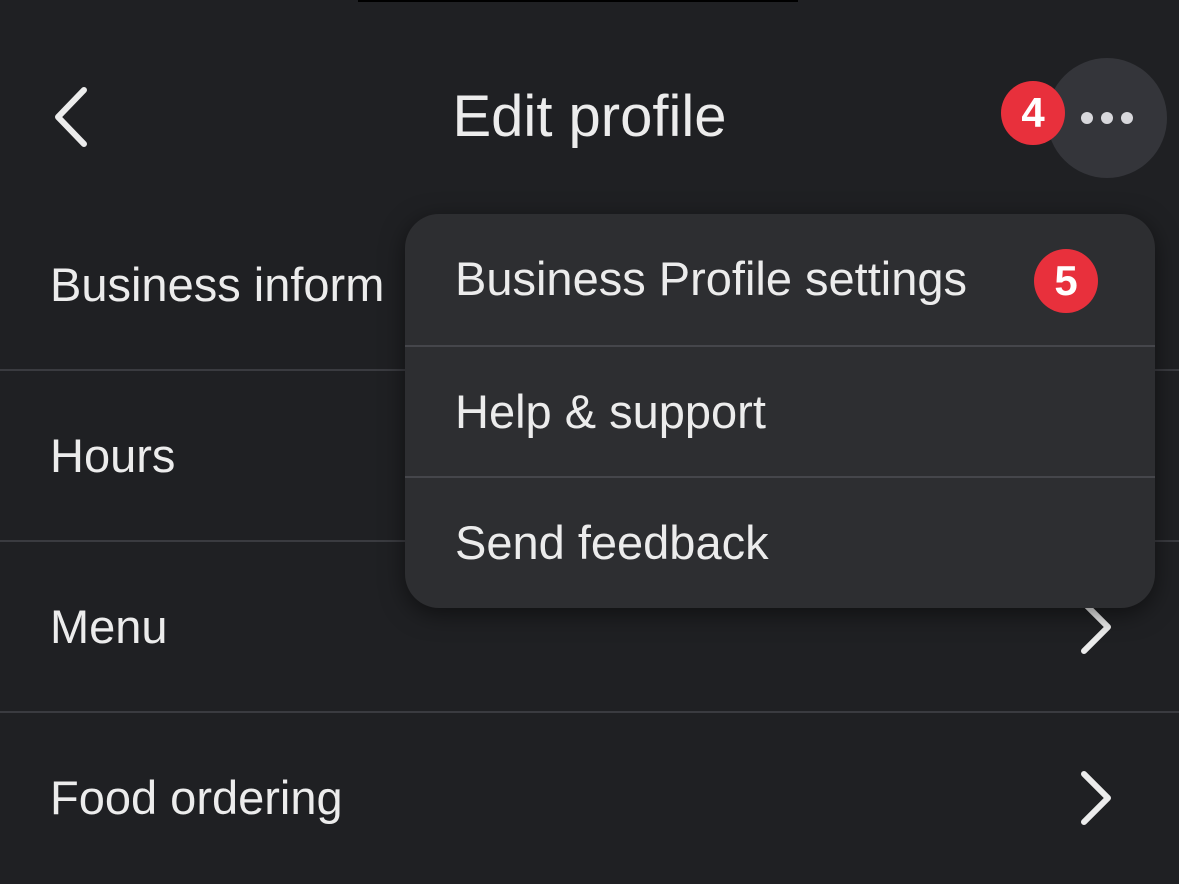 The height and width of the screenshot is (884, 1179). What do you see at coordinates (780, 541) in the screenshot?
I see `menu-item-send-feedback: Send feedback` at bounding box center [780, 541].